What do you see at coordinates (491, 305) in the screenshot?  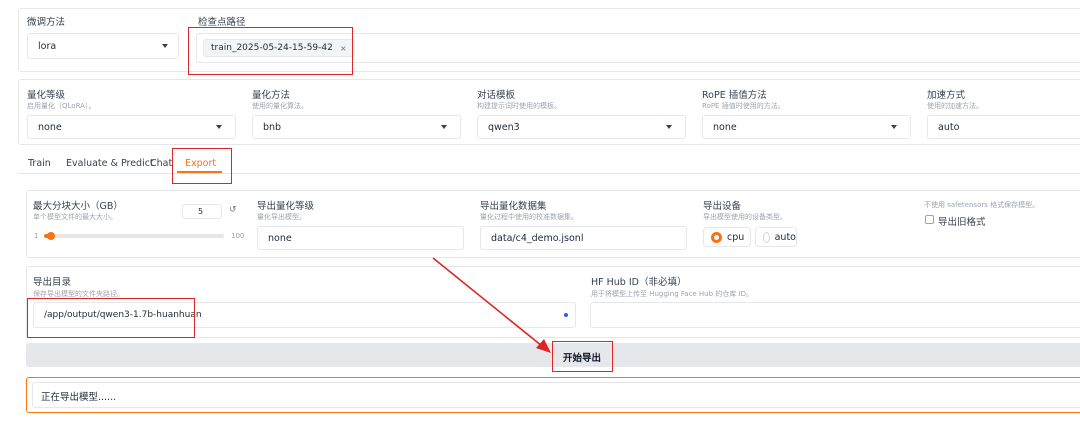 I see `annotation-arrow-icon` at bounding box center [491, 305].